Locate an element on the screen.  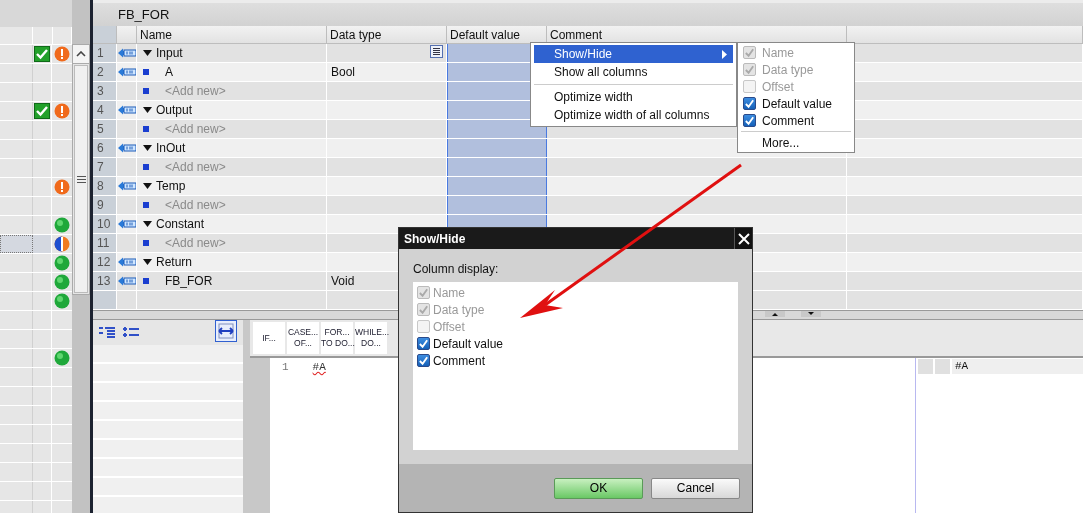
tag-name: A is located at coordinates (168, 72).